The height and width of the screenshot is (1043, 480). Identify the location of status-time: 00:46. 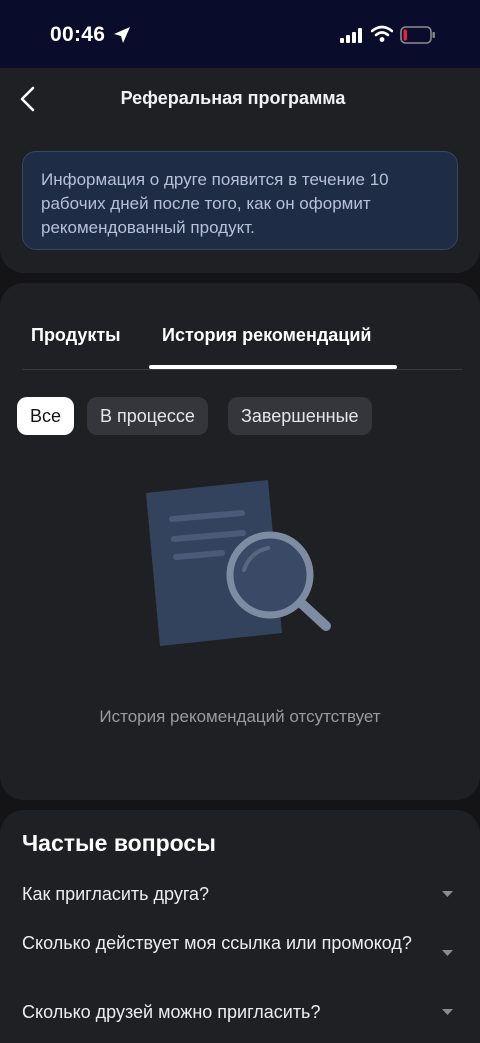
(78, 34).